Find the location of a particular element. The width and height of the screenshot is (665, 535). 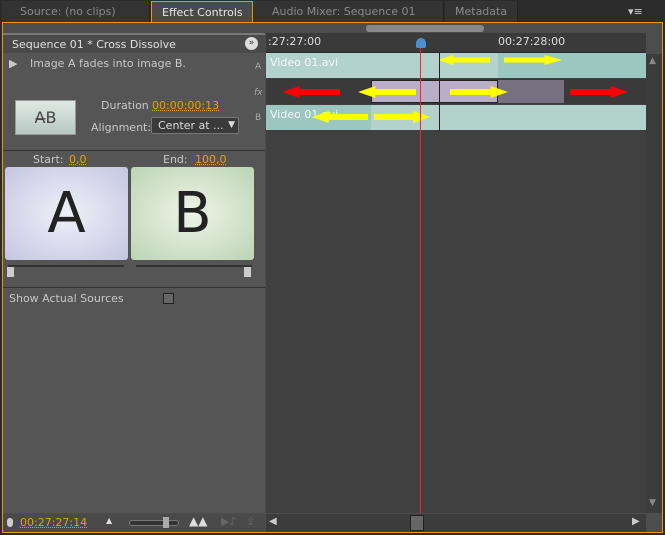

vertical-scrollbar: ▲ ▼ is located at coordinates (654, 283).